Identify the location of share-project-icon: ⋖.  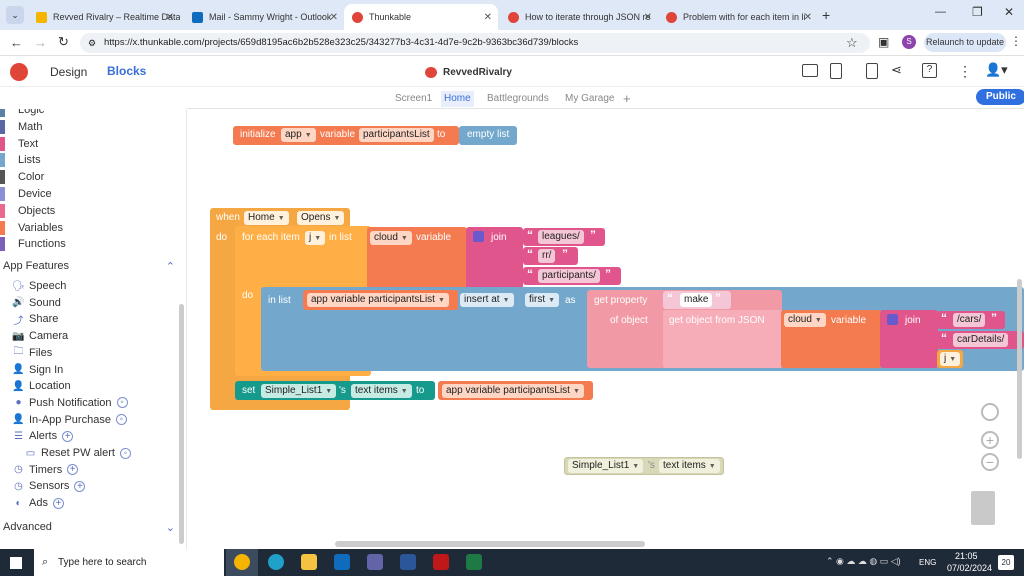
(896, 70).